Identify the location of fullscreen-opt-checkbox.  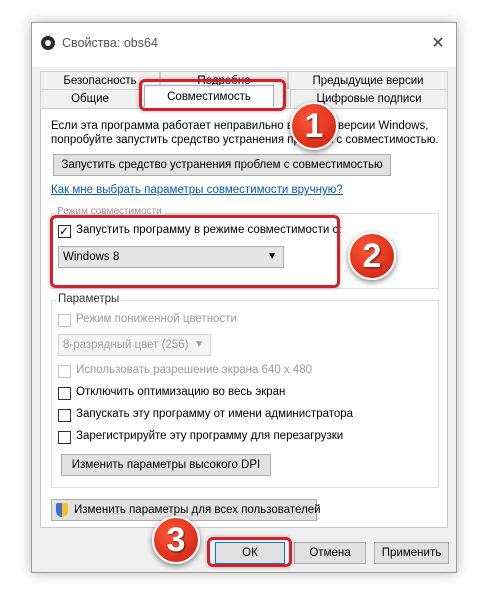
(64, 393).